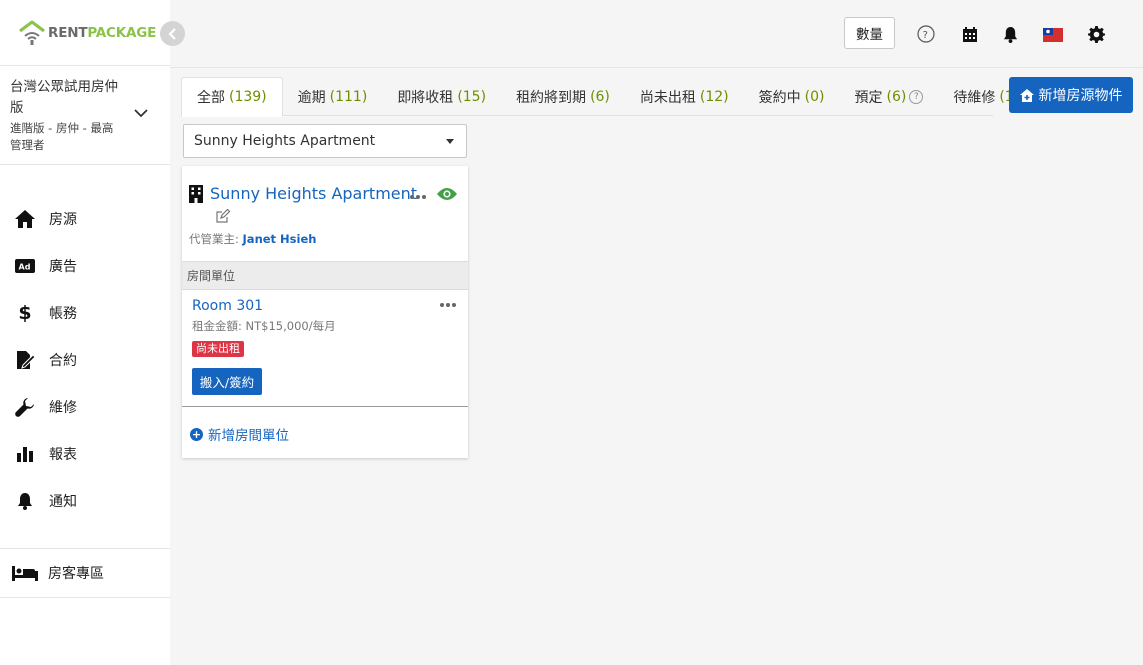 The height and width of the screenshot is (665, 1143). What do you see at coordinates (85, 265) in the screenshot?
I see `sidebar-item-ads: Ad 廣告` at bounding box center [85, 265].